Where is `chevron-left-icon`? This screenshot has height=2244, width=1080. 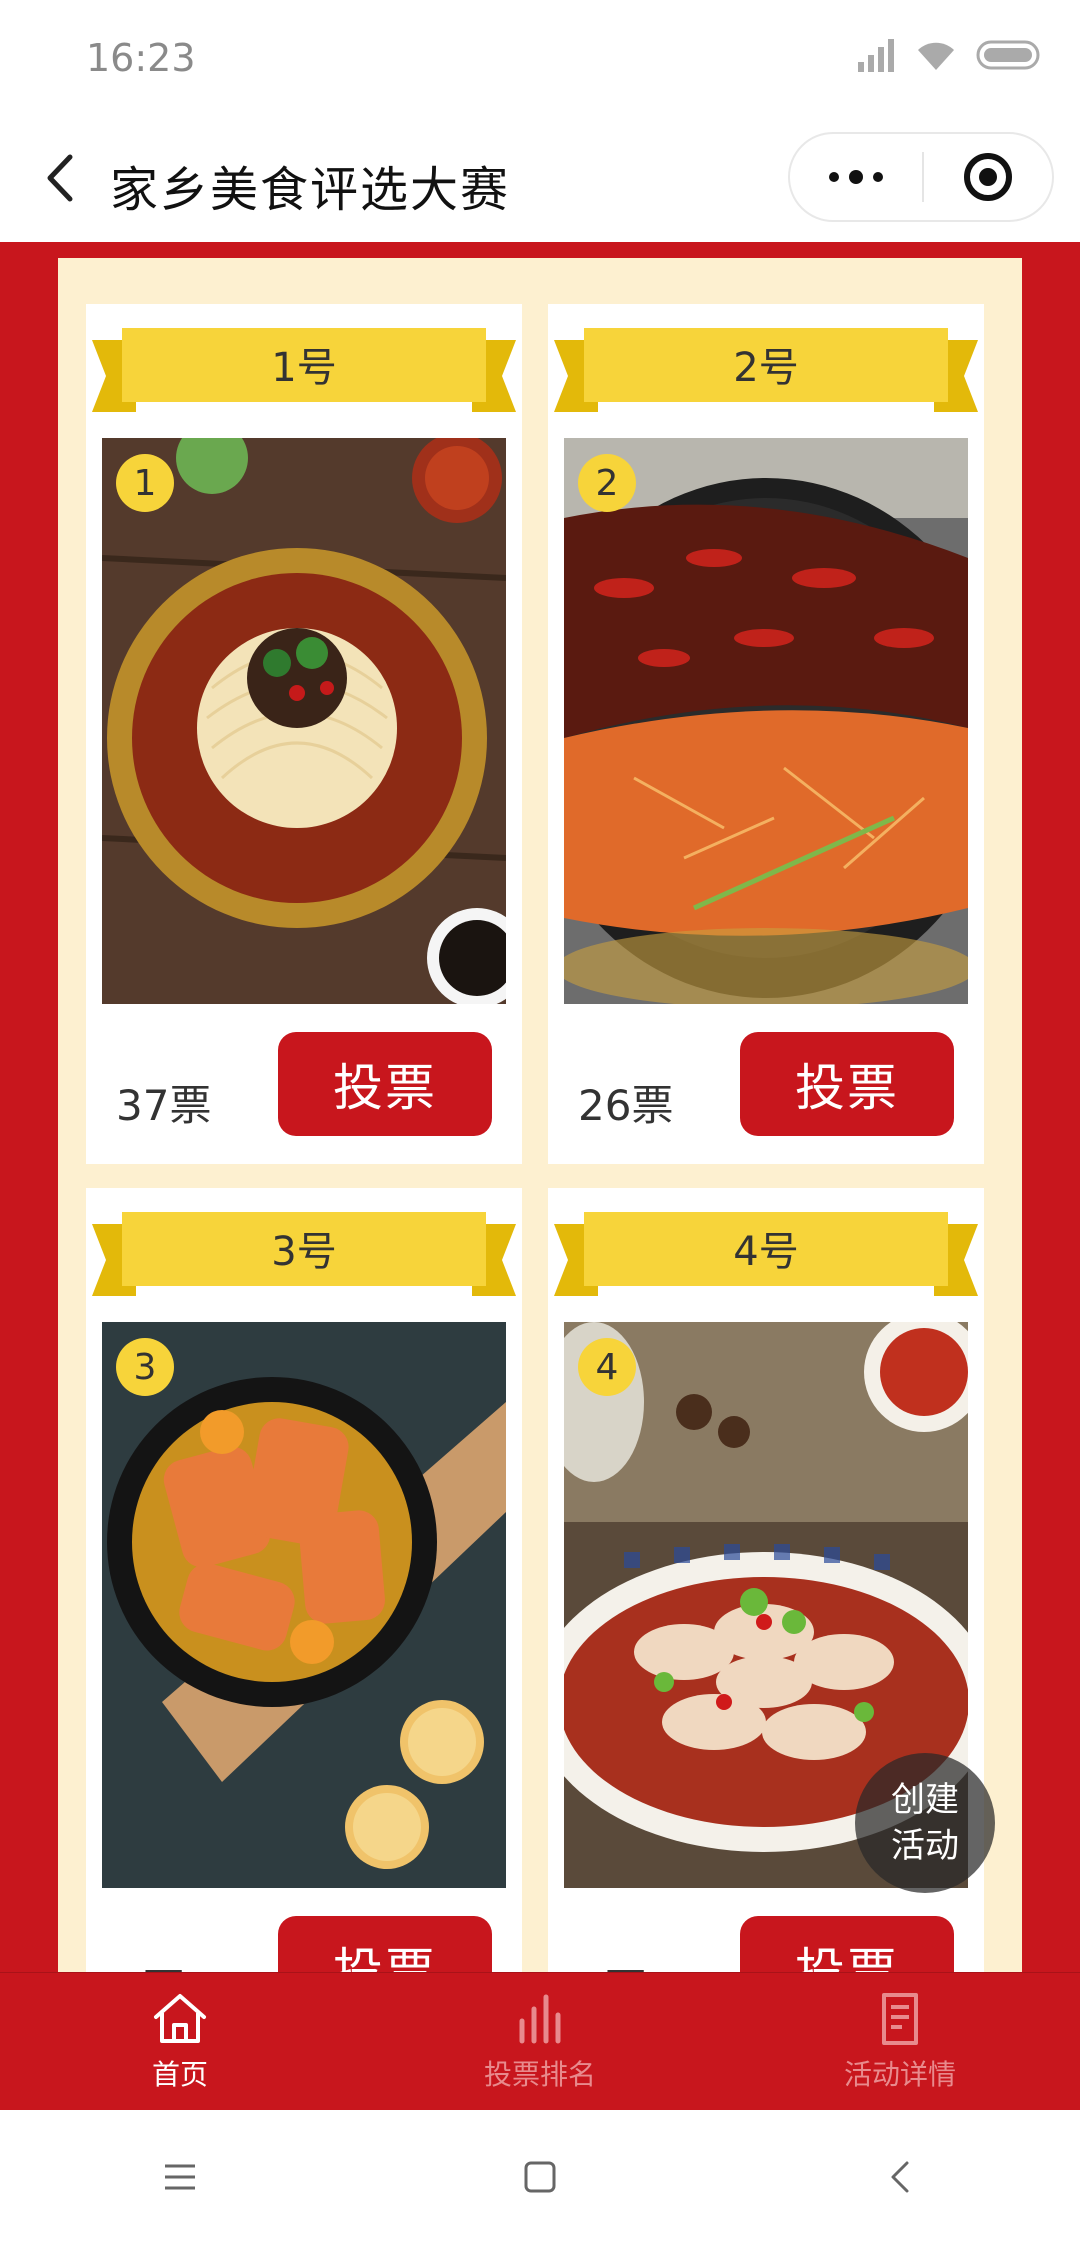 chevron-left-icon is located at coordinates (60, 178).